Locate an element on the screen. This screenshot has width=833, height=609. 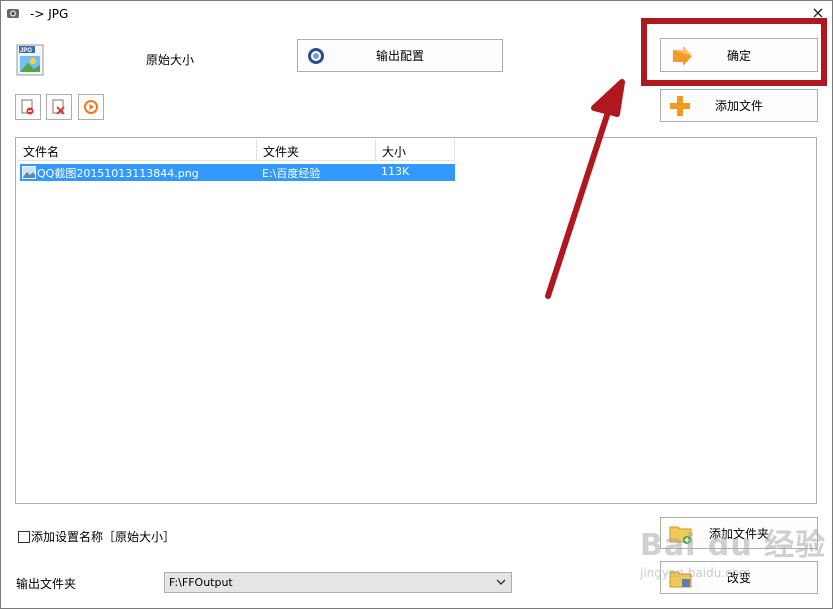
output-folder-label: 输出文件夹 is located at coordinates (46, 584).